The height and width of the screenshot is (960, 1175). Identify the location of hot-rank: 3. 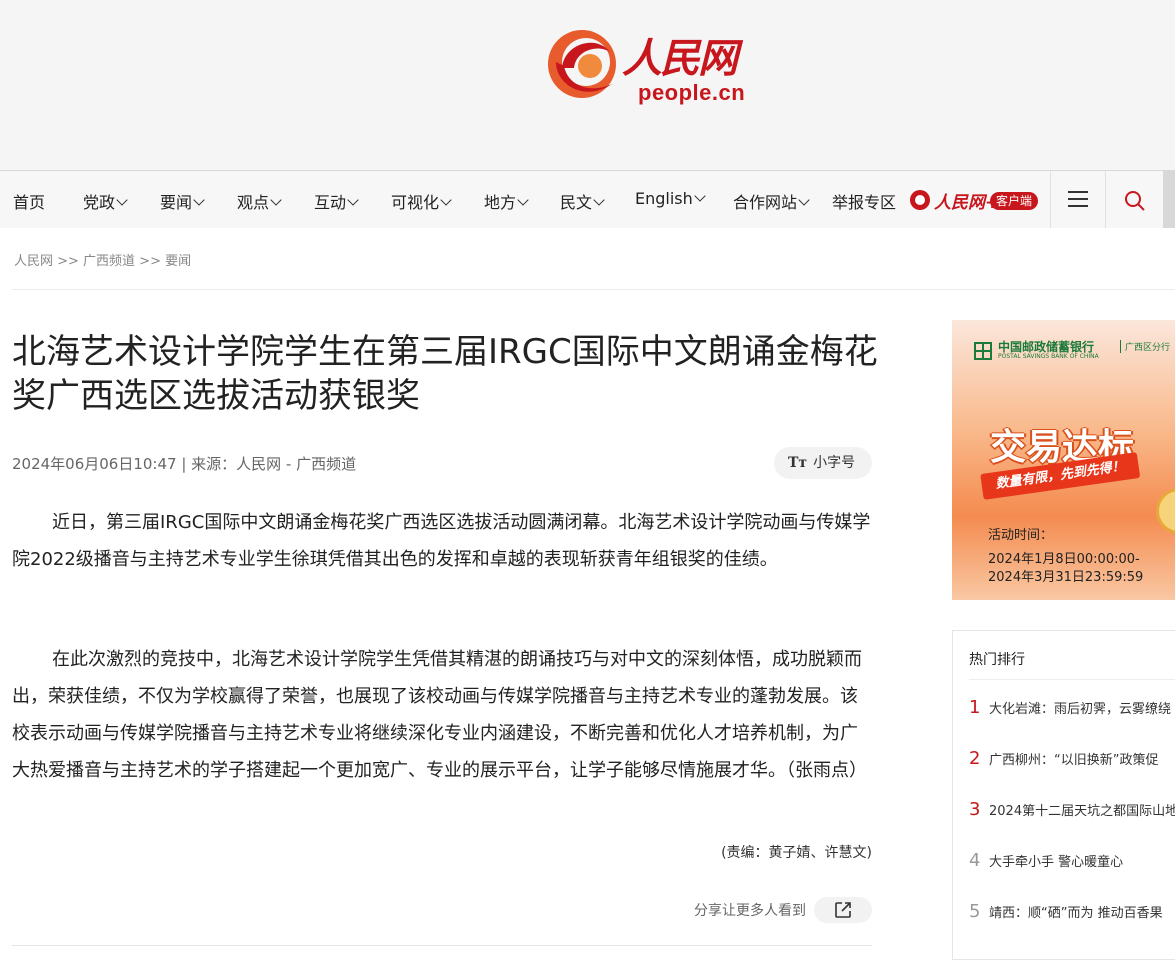
(975, 809).